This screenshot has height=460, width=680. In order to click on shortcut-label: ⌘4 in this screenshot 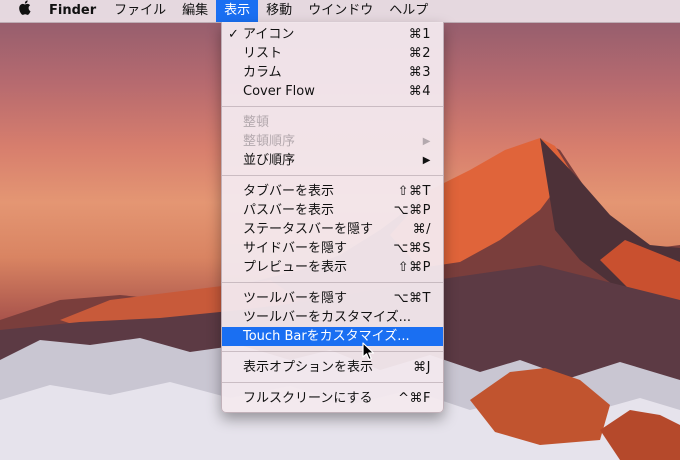, I will do `click(419, 91)`.